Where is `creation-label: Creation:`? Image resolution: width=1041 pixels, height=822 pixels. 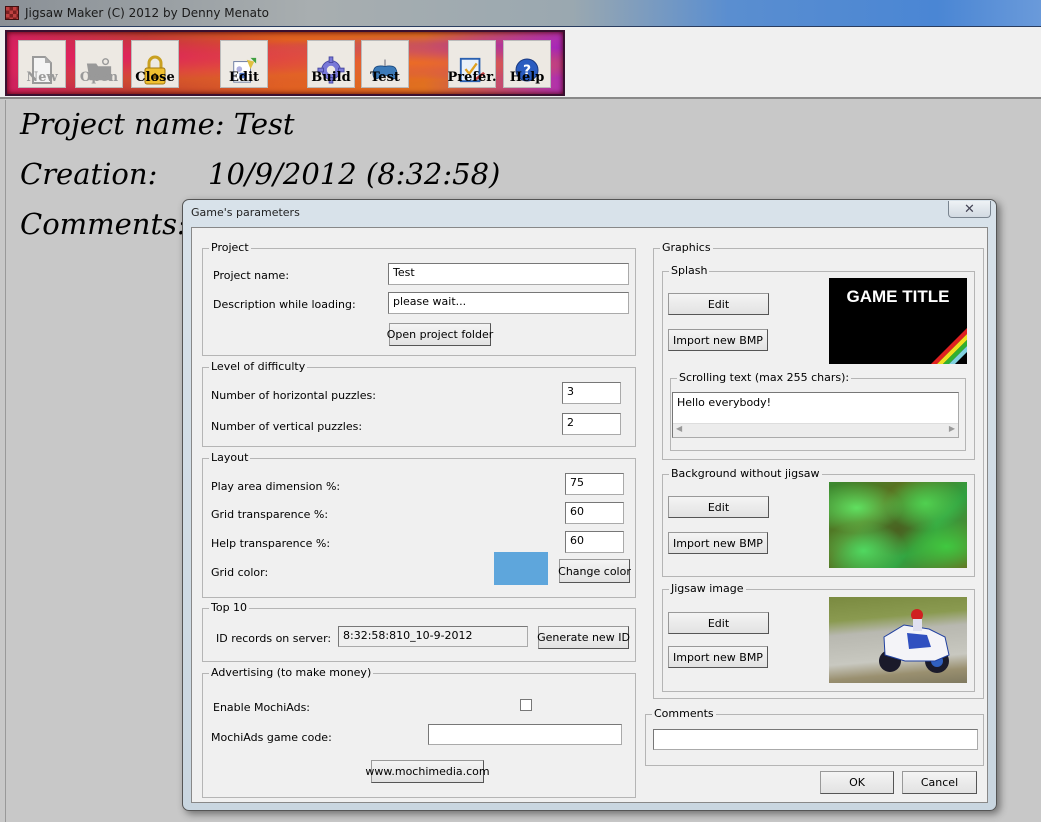 creation-label: Creation: is located at coordinates (89, 174).